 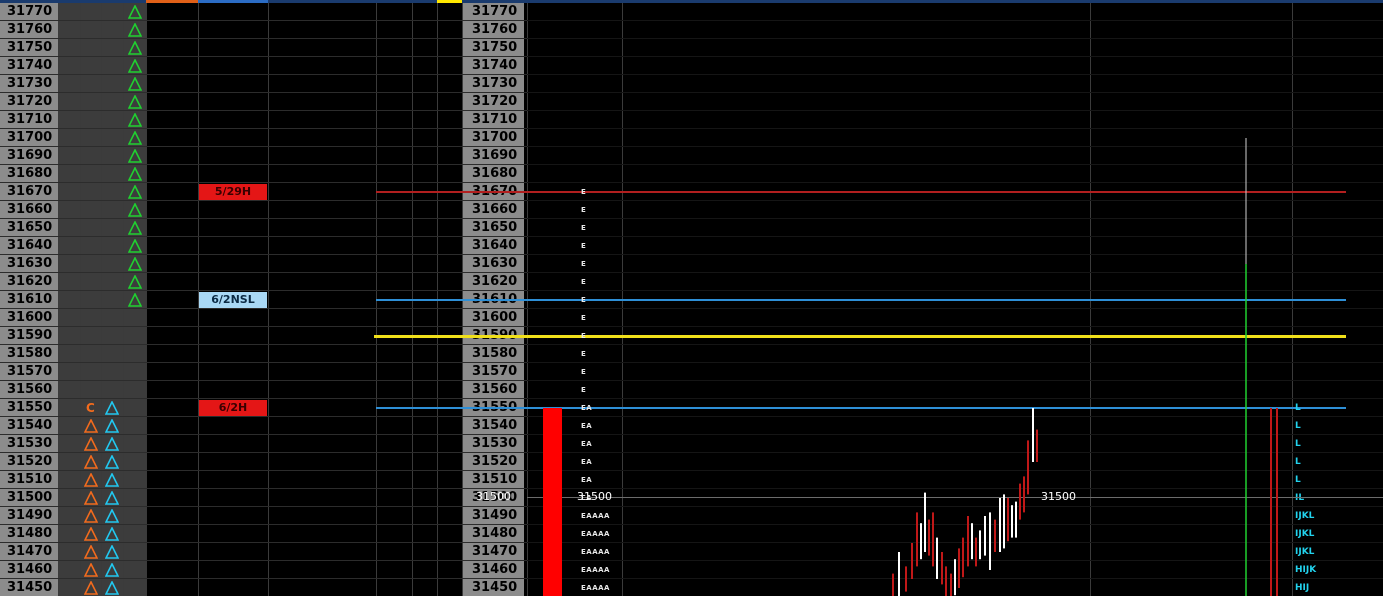 I want to click on level-badge: 6/2H, so click(x=233, y=408).